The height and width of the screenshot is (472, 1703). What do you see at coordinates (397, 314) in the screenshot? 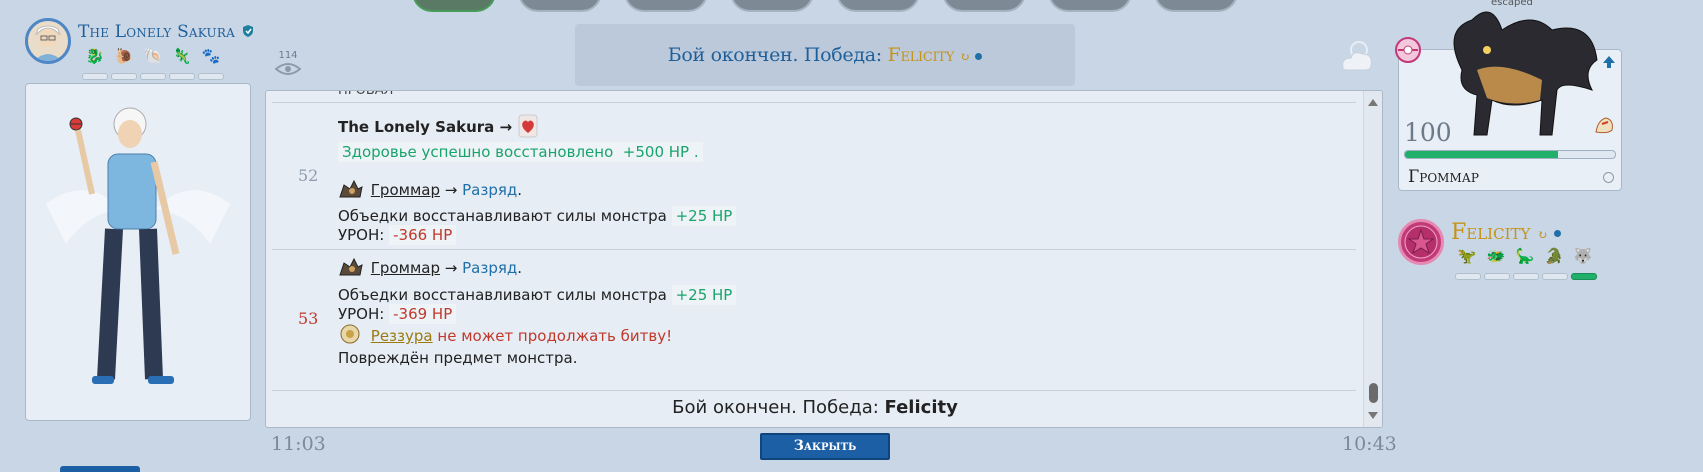
I see `damage-line: УРОН: -369 HP` at bounding box center [397, 314].